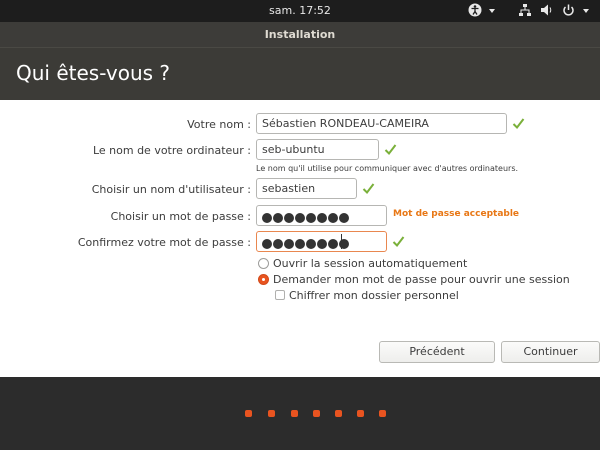  Describe the element at coordinates (93, 73) in the screenshot. I see `page-title: Qui êtes-vous ?` at that location.